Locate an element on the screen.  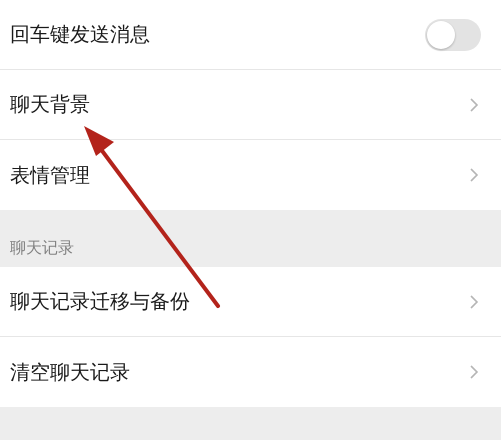
toggle-switch is located at coordinates (453, 34).